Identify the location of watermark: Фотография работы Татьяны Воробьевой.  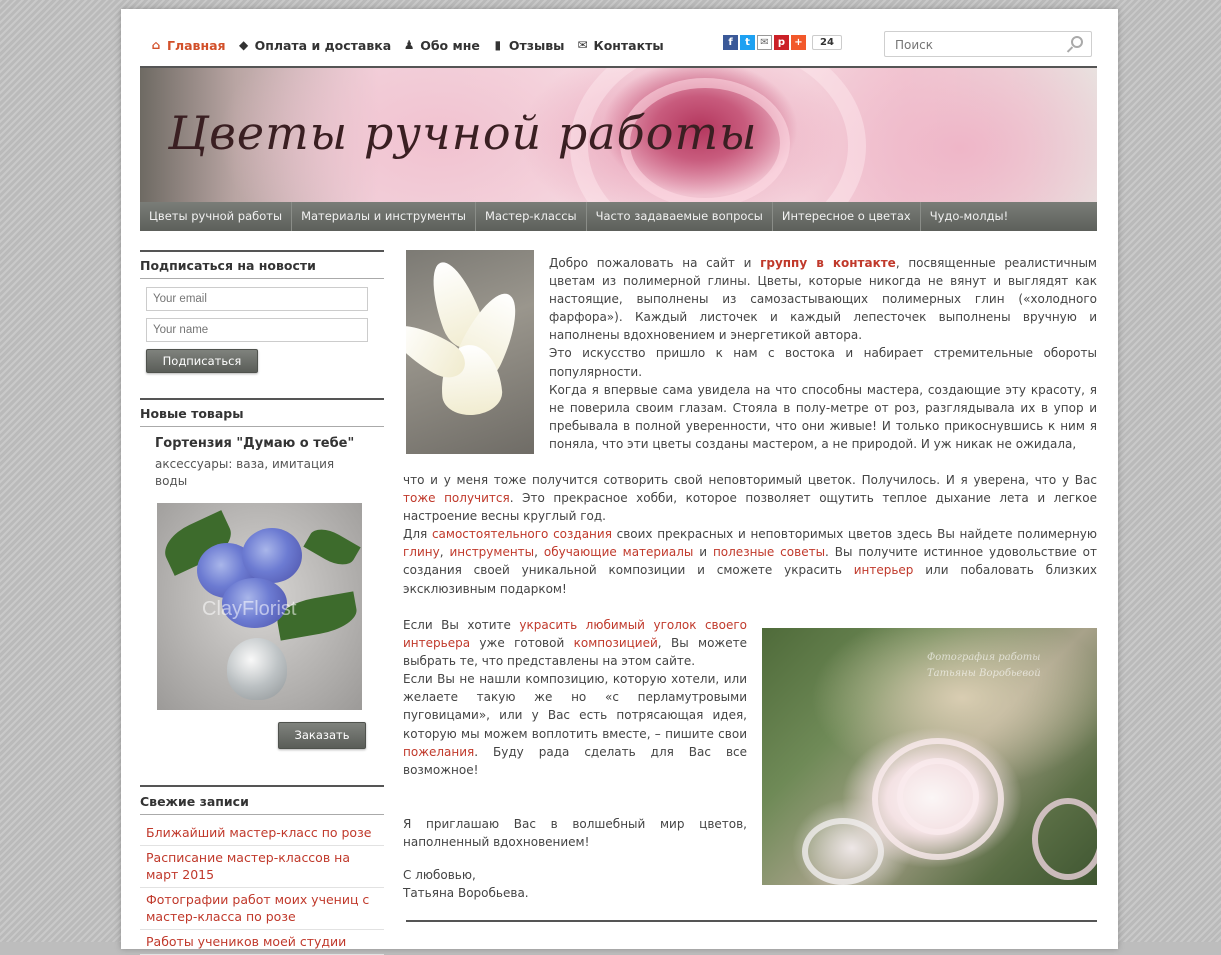
(984, 665).